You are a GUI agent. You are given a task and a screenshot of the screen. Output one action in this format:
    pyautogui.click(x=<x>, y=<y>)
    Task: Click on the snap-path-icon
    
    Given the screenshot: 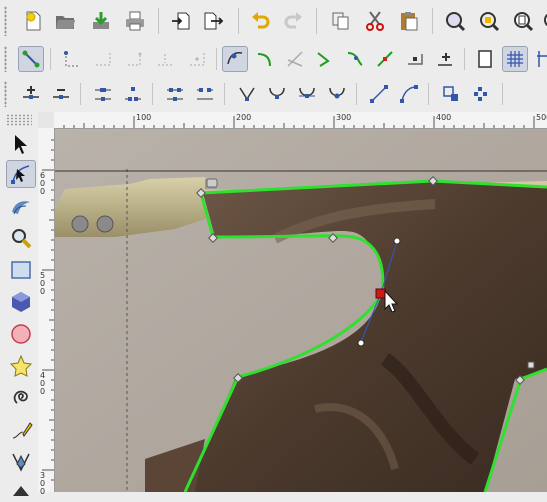 What is the action you would take?
    pyautogui.click(x=265, y=59)
    